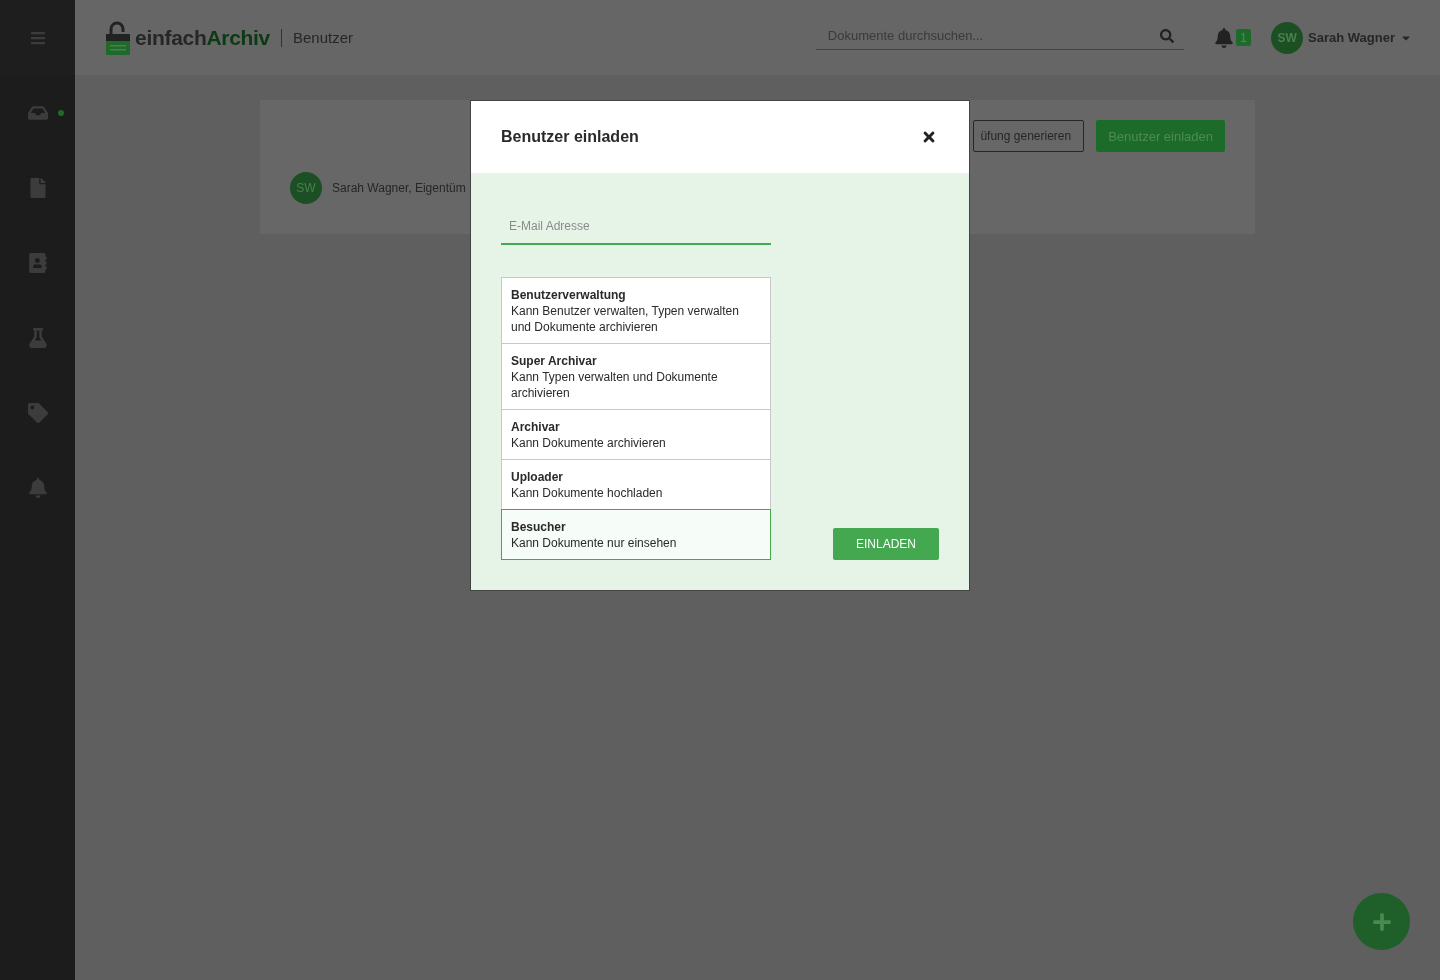  What do you see at coordinates (37, 412) in the screenshot?
I see `tag-icon` at bounding box center [37, 412].